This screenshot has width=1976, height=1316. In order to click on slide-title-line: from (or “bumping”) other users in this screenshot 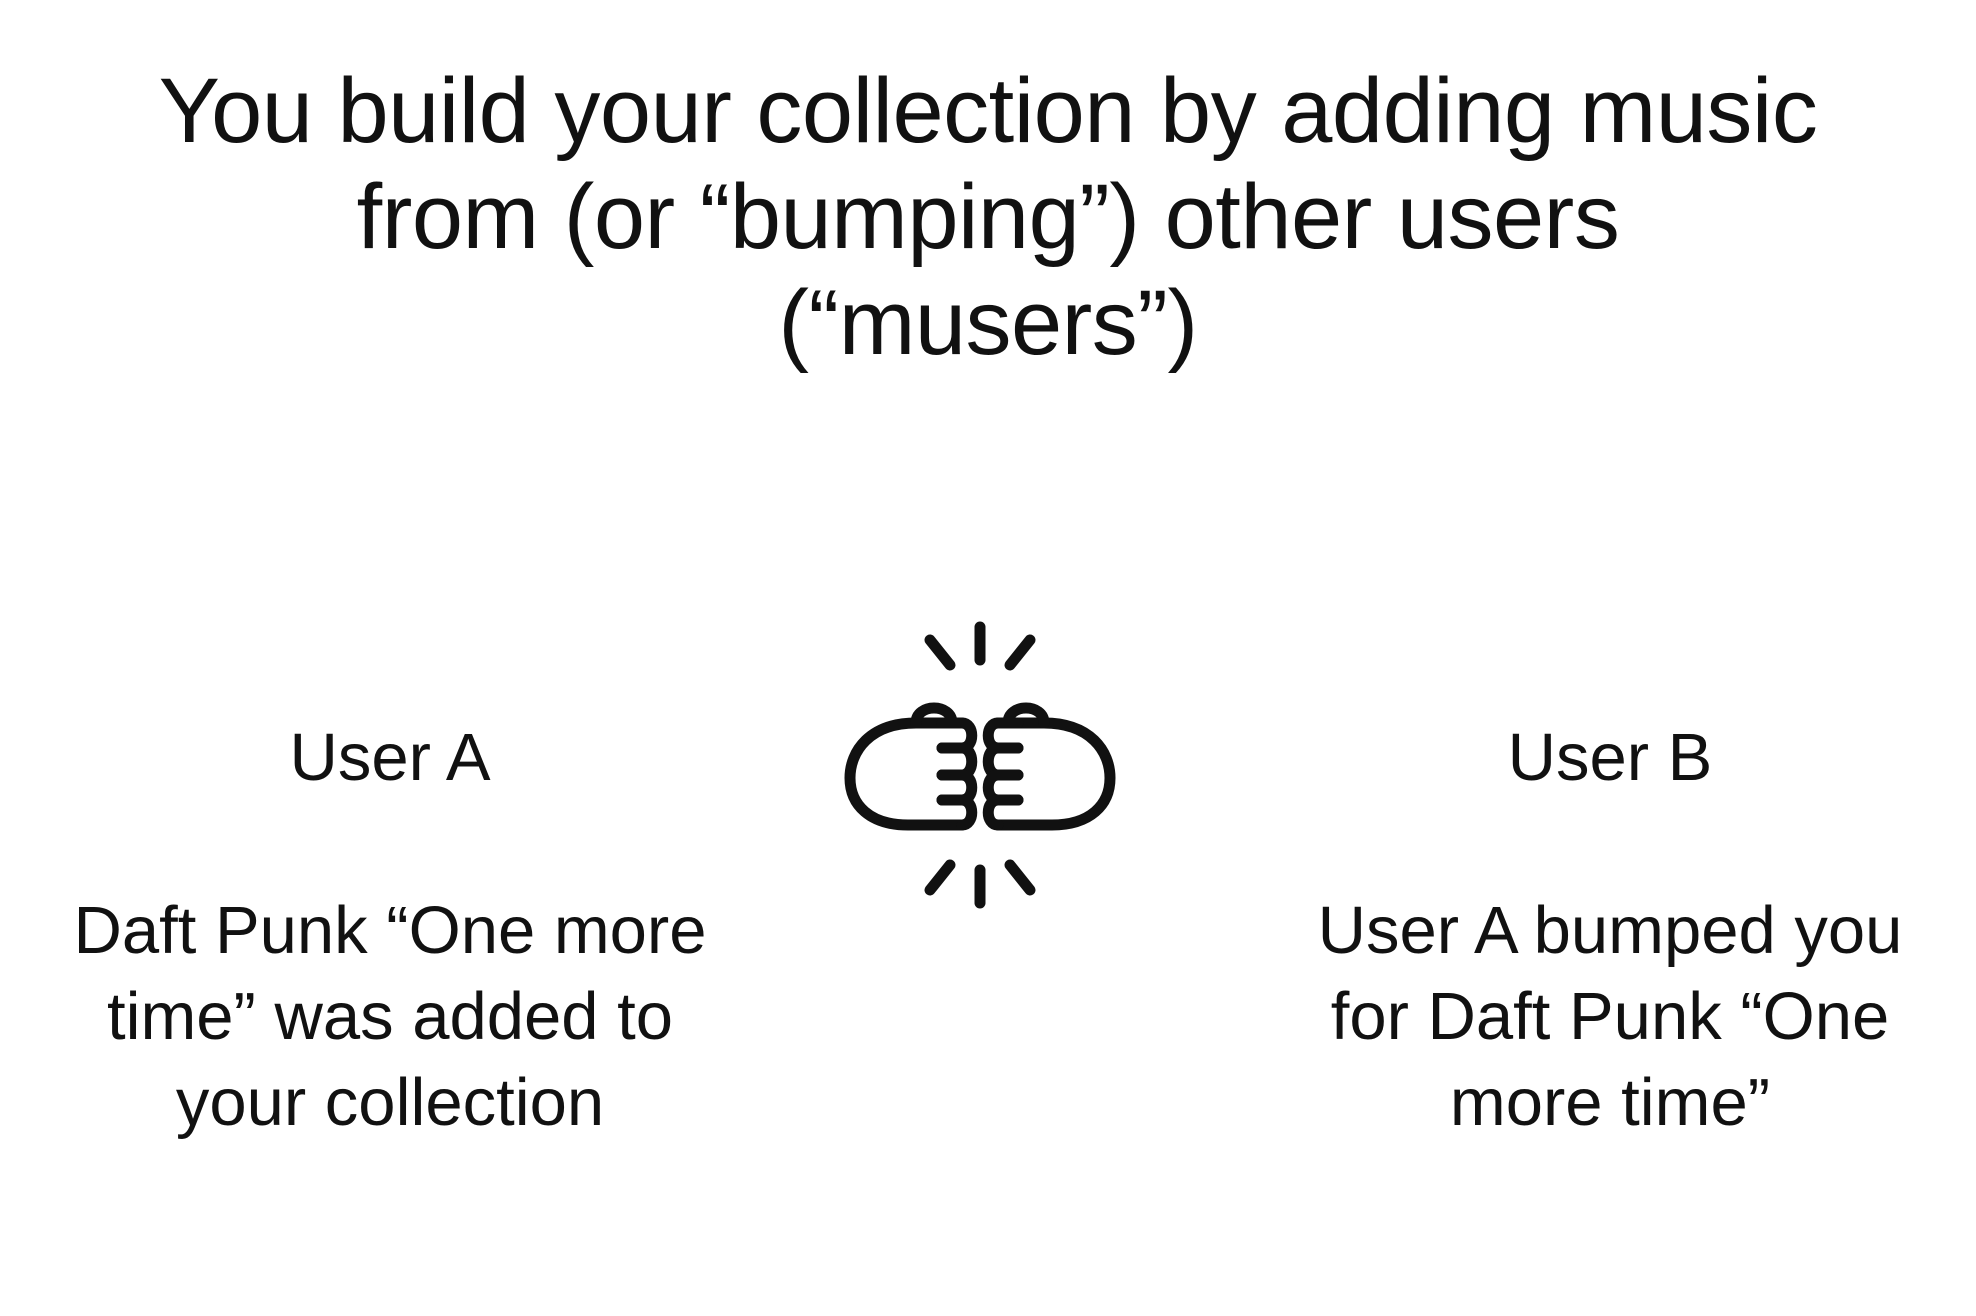, I will do `click(988, 217)`.